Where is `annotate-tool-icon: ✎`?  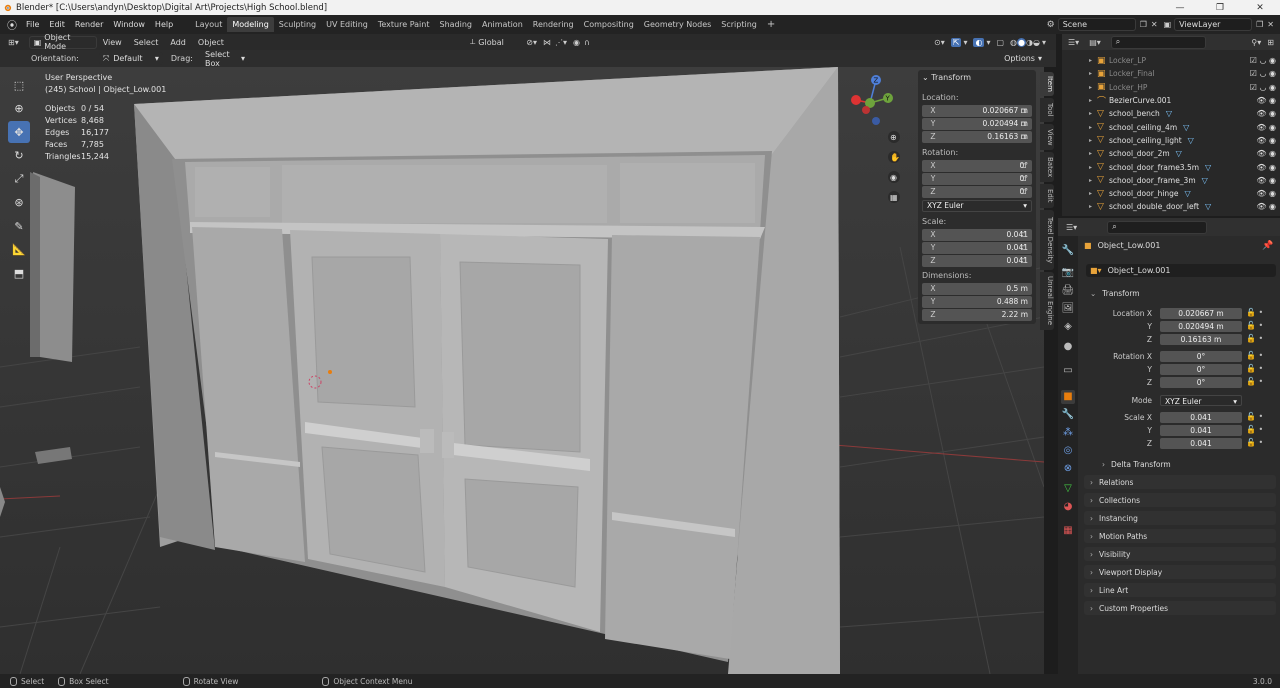
annotate-tool-icon: ✎ is located at coordinates (19, 226).